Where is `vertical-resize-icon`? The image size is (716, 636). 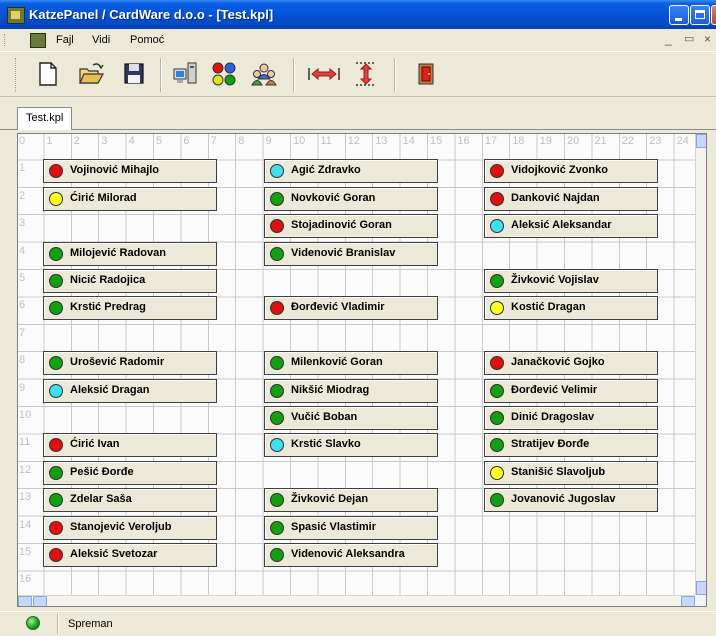
vertical-resize-icon is located at coordinates (366, 74).